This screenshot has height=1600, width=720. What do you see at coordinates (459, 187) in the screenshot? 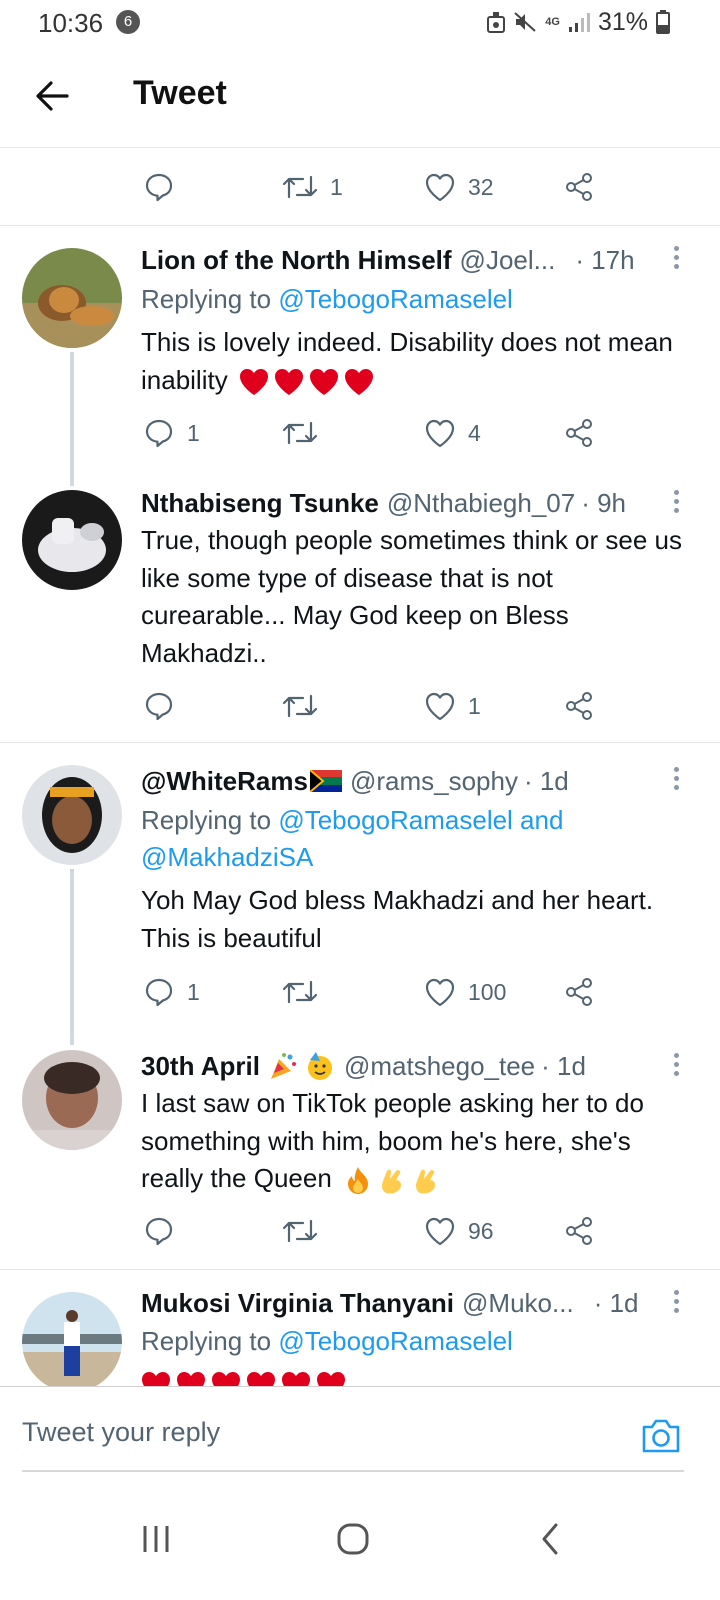
I see `like-button: 32` at bounding box center [459, 187].